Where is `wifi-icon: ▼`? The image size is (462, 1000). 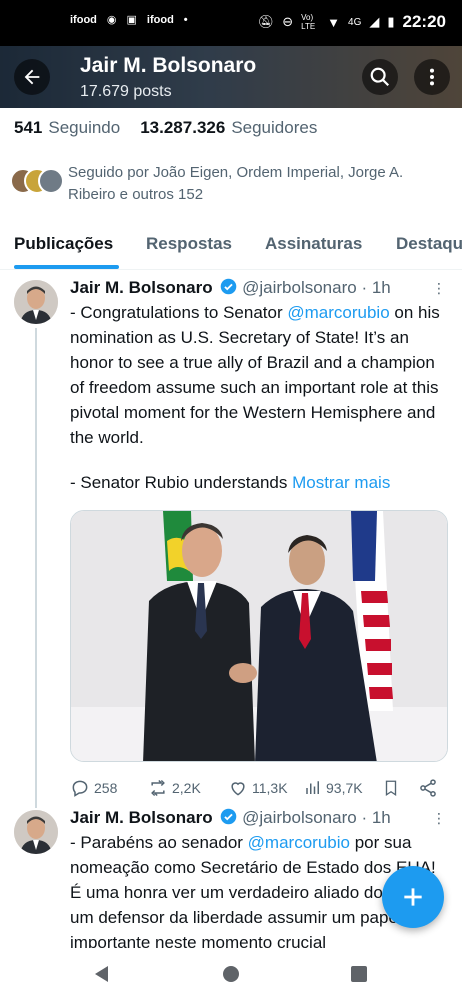 wifi-icon: ▼ is located at coordinates (334, 22).